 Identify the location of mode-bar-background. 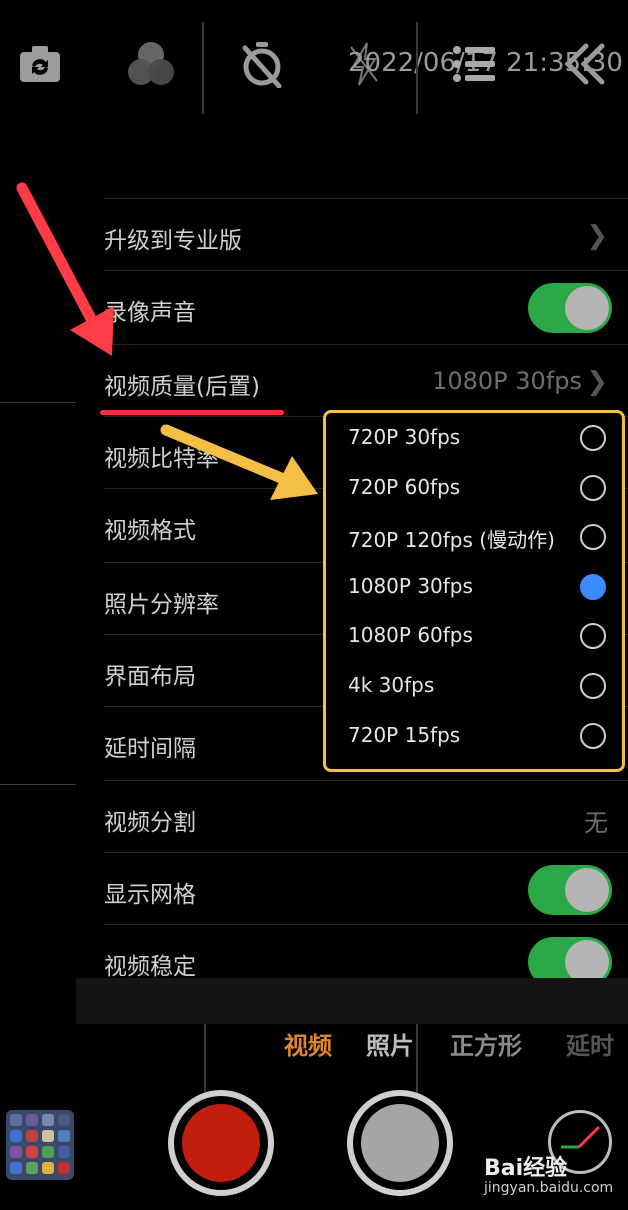
(352, 1001).